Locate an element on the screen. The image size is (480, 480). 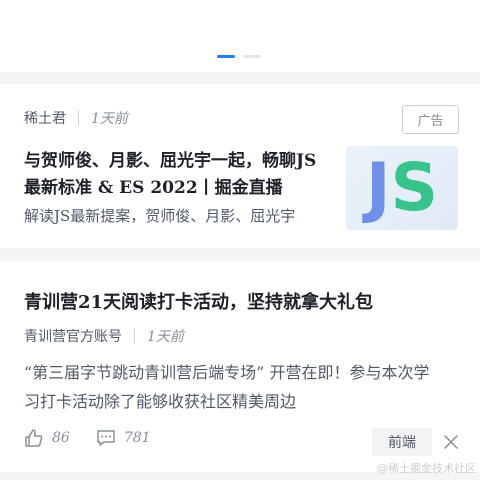
close-icon is located at coordinates (451, 442).